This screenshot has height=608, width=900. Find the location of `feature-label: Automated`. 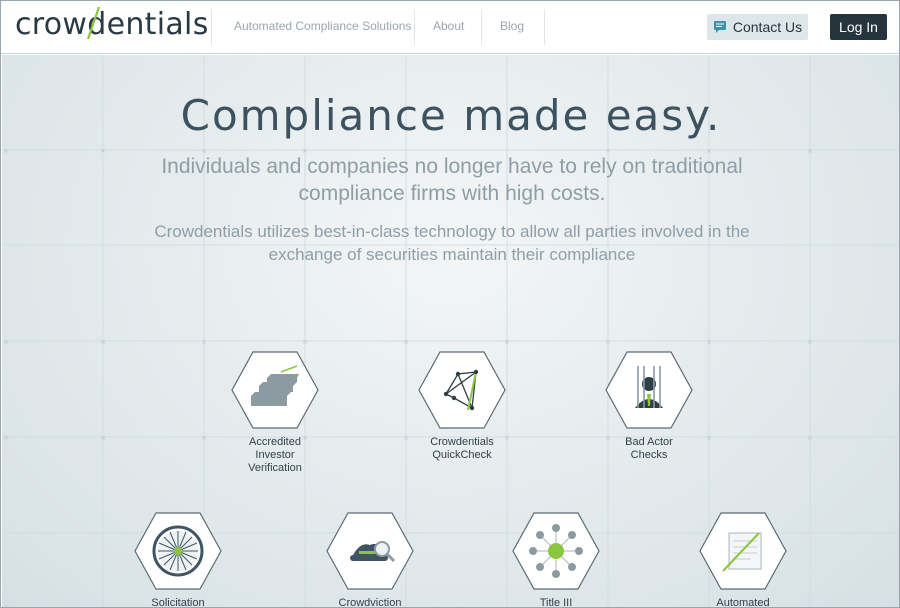

feature-label: Automated is located at coordinates (743, 602).